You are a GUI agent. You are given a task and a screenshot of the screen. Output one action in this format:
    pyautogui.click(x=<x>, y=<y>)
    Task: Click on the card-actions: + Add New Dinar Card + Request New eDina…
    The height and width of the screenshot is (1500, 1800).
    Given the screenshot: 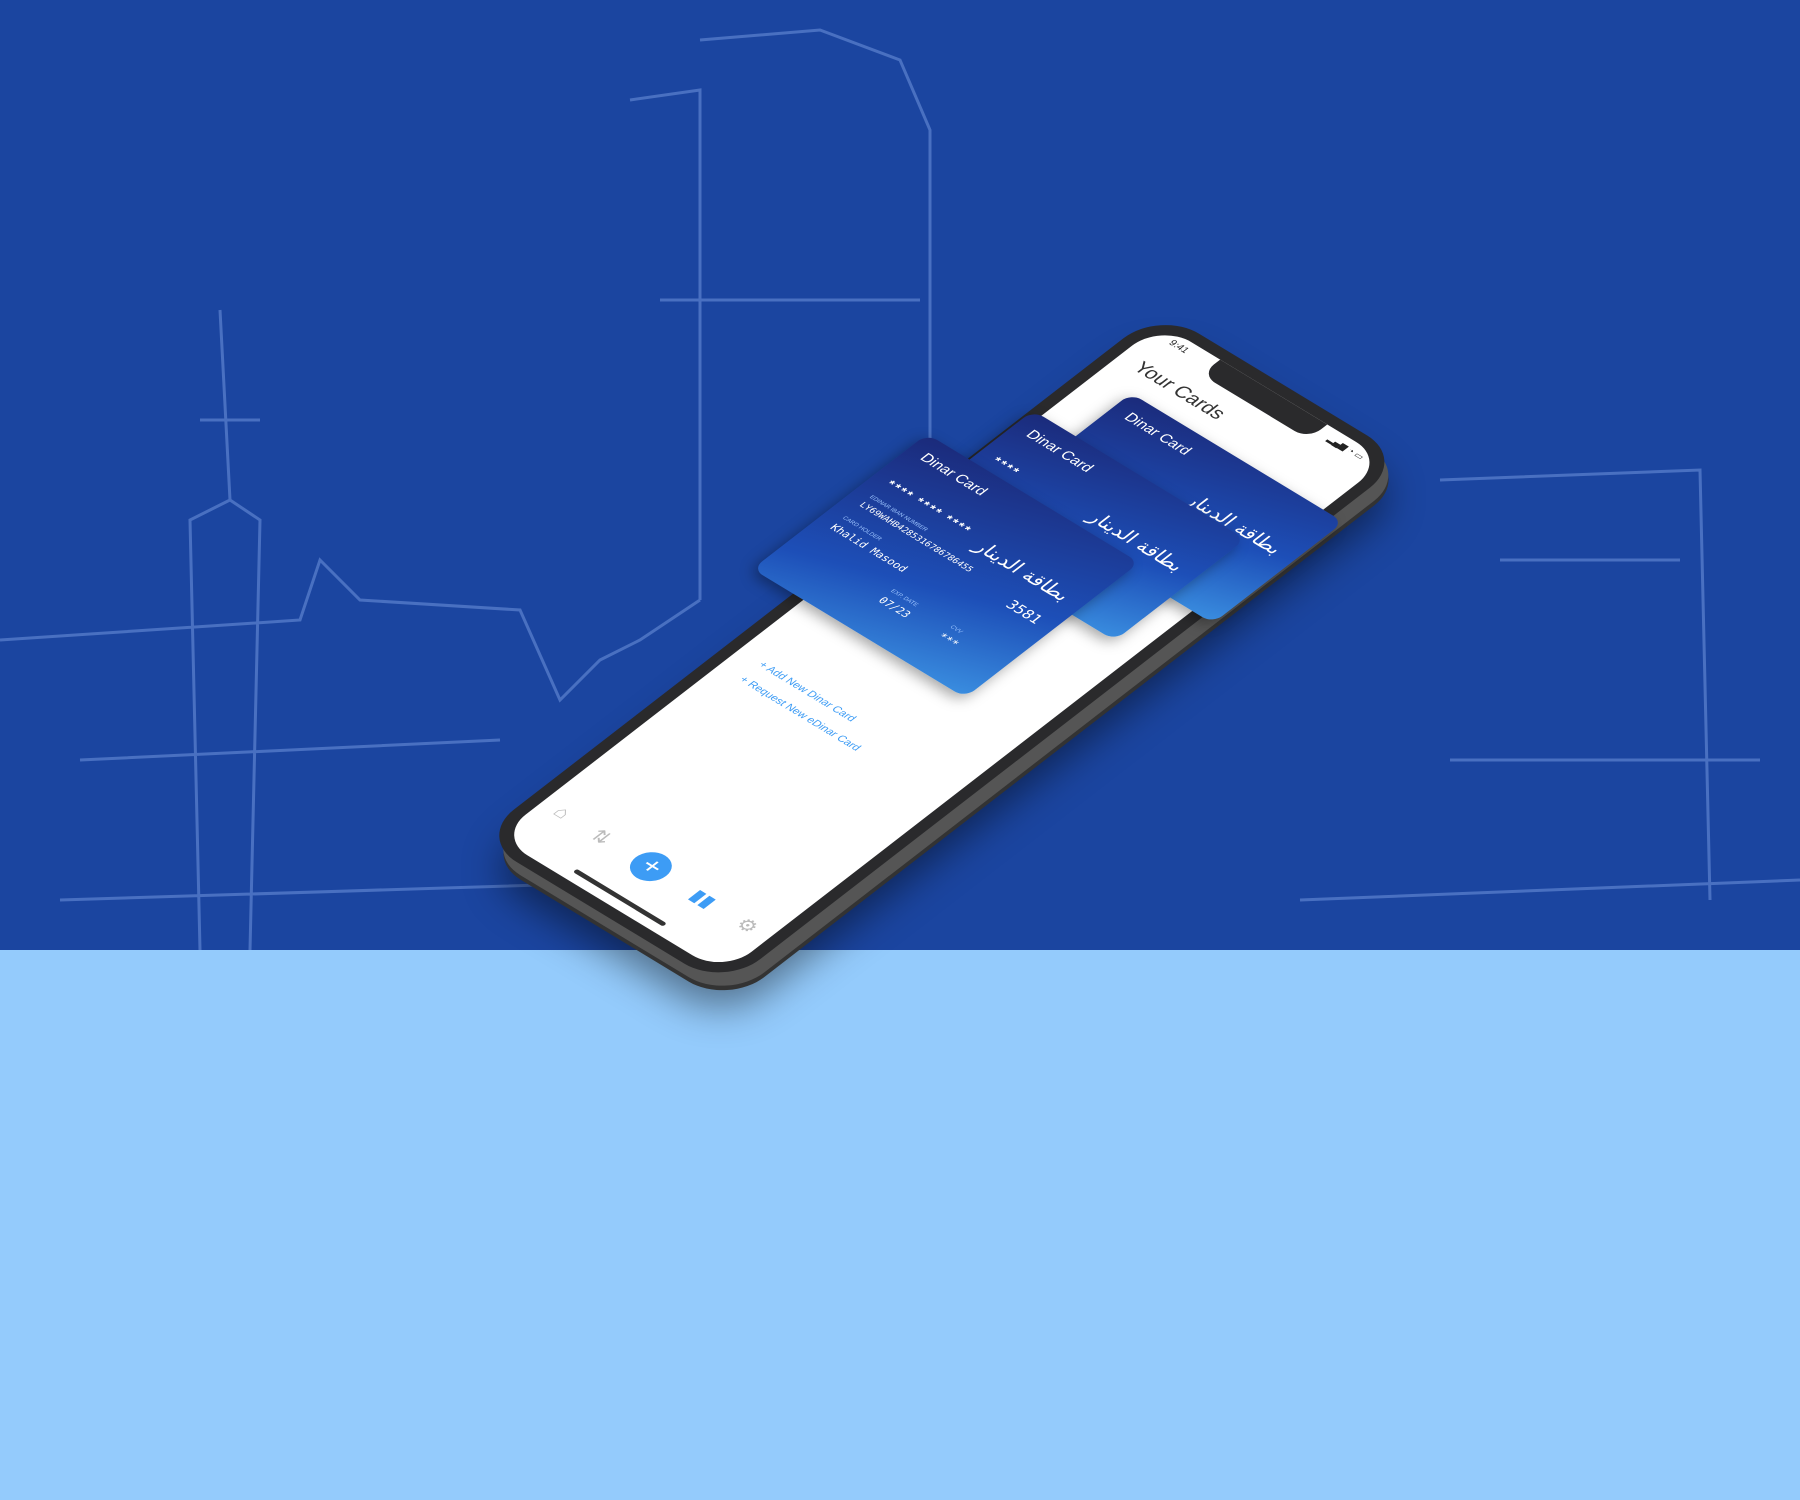 What is the action you would take?
    pyautogui.click(x=809, y=706)
    